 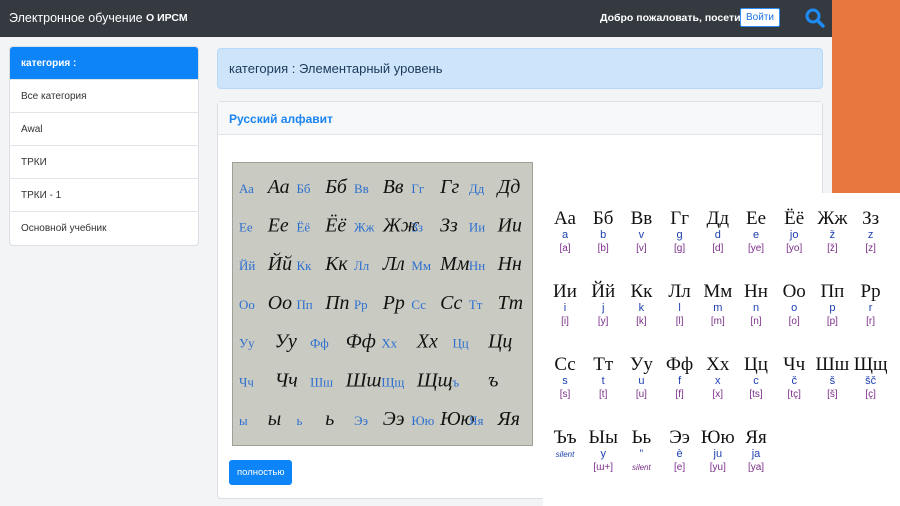 I want to click on alphabet-cell: Ээ è [e], so click(x=680, y=451).